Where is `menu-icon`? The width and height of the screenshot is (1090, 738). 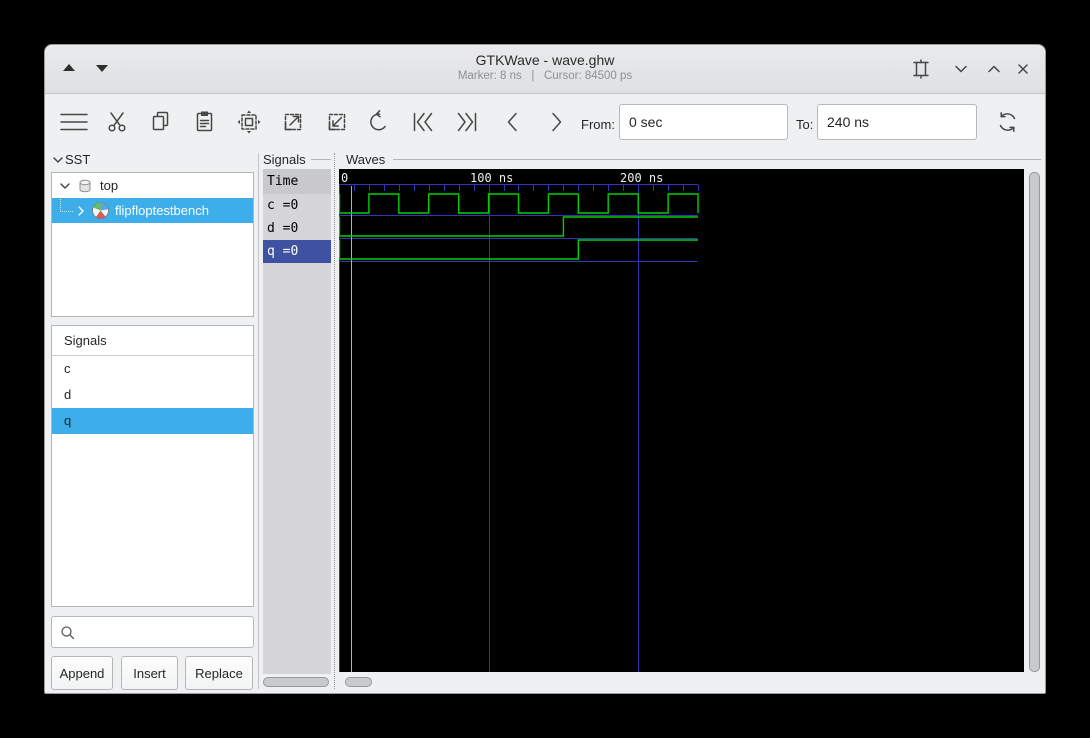 menu-icon is located at coordinates (74, 122).